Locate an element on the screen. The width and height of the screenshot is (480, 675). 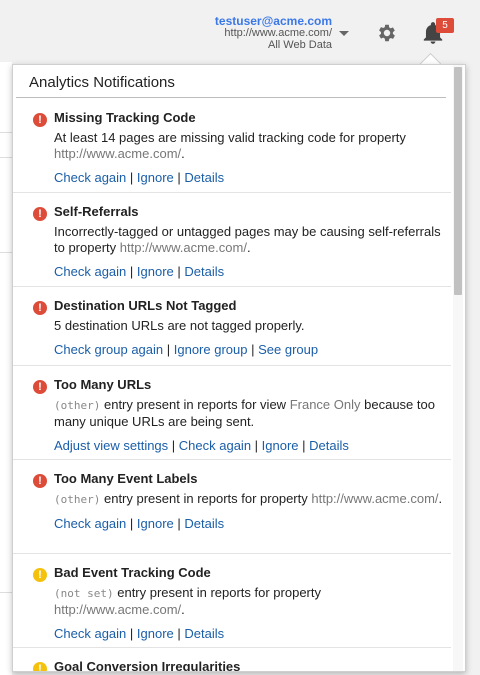
notification-title: Bad Event Tracking Code is located at coordinates (132, 572).